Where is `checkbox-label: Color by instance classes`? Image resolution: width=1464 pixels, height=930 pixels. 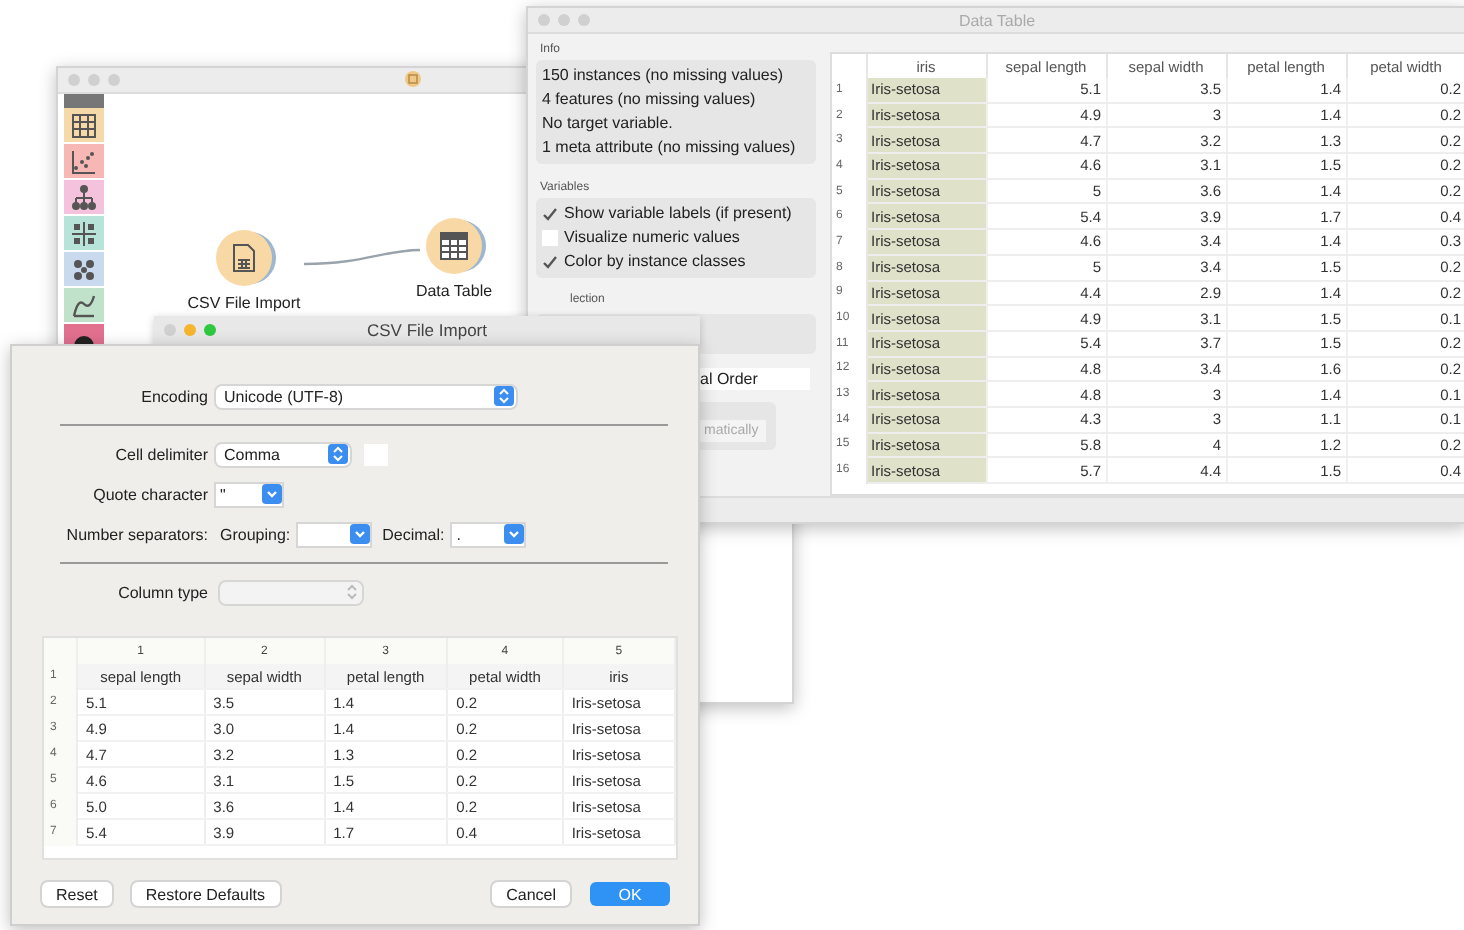
checkbox-label: Color by instance classes is located at coordinates (655, 262).